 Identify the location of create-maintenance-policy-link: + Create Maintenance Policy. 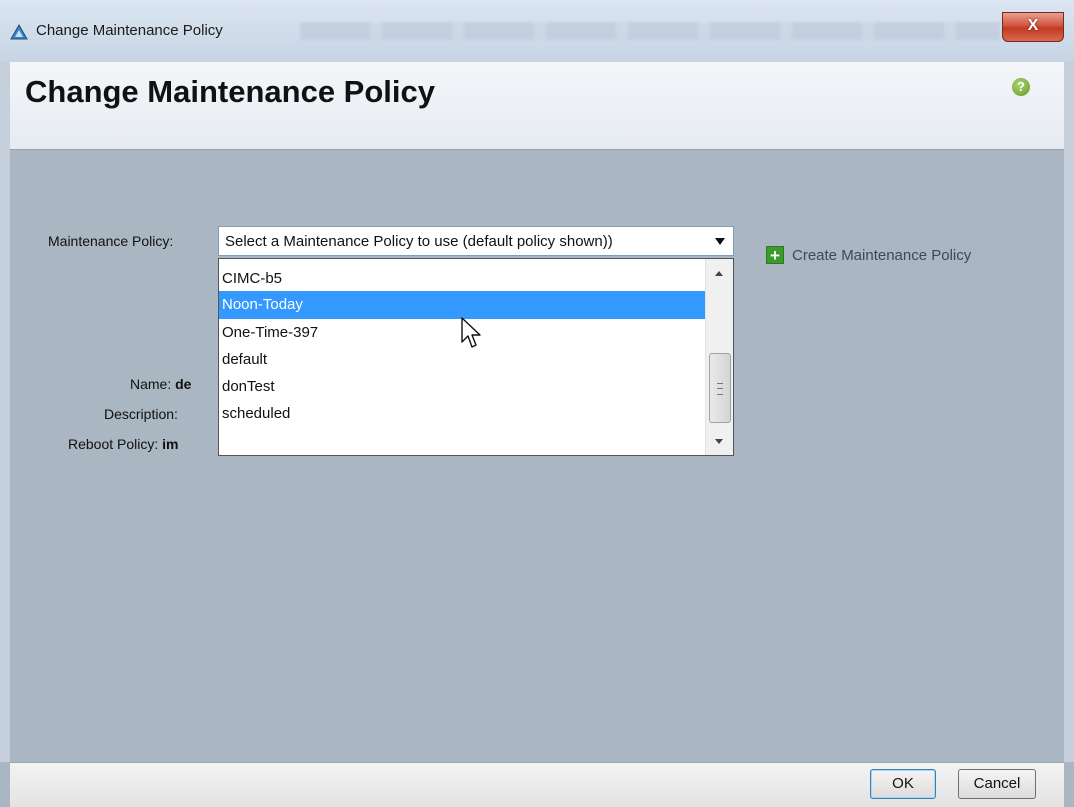
(868, 255).